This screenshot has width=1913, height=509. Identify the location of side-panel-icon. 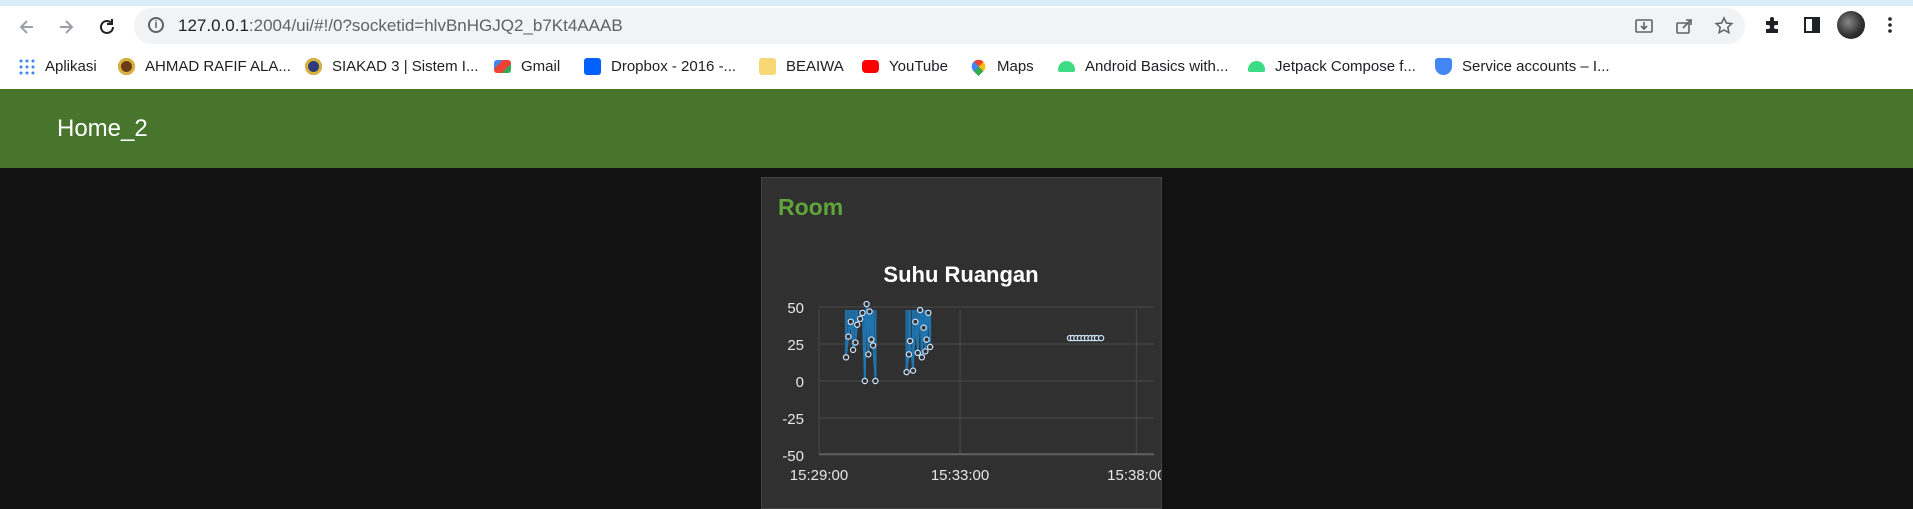
(1812, 25).